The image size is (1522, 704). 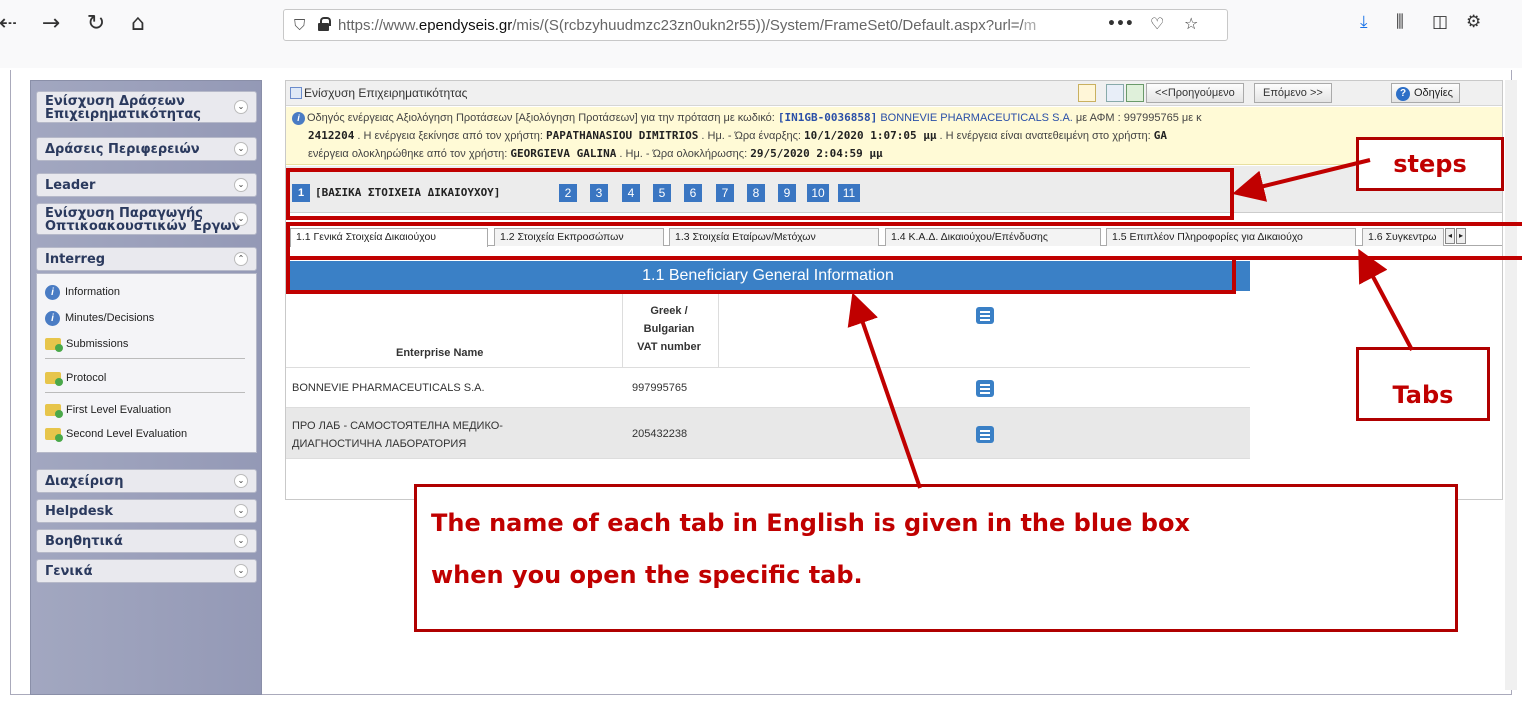 I want to click on vat-number: 205432238, so click(x=660, y=434).